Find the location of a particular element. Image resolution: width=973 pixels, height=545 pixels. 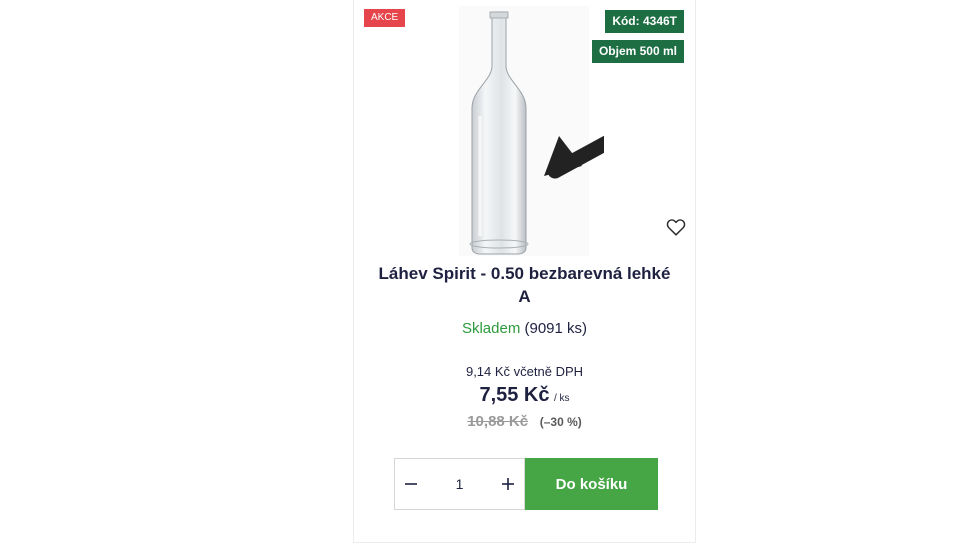

price: 7,55 Kč is located at coordinates (514, 395).